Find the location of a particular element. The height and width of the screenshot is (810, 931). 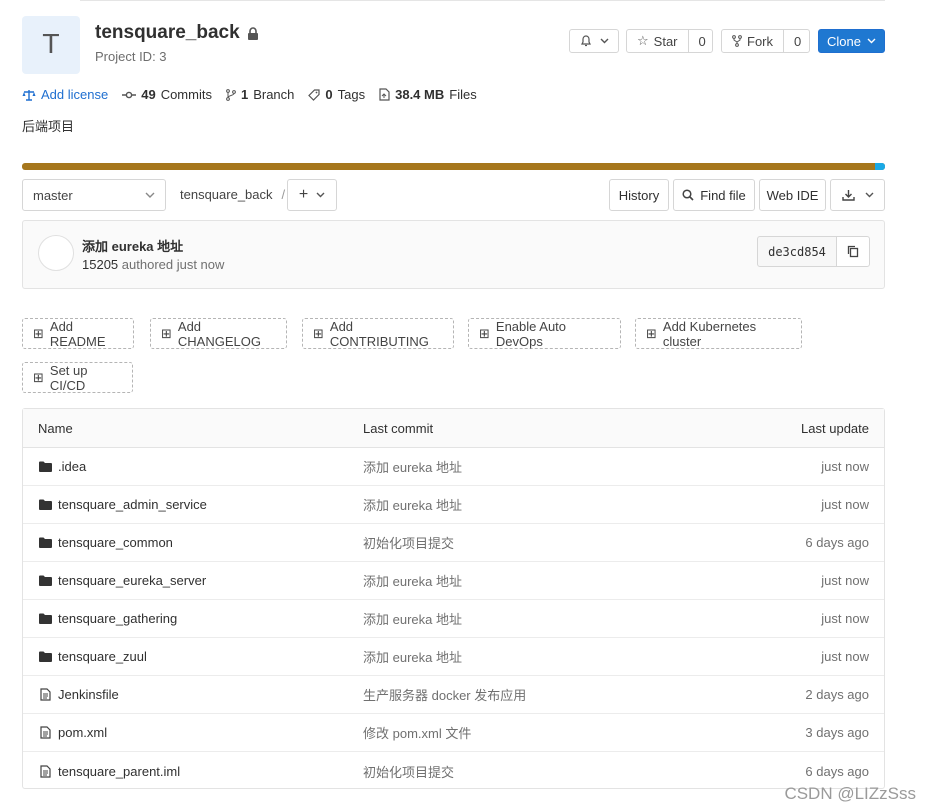

branch-name: master is located at coordinates (53, 195).